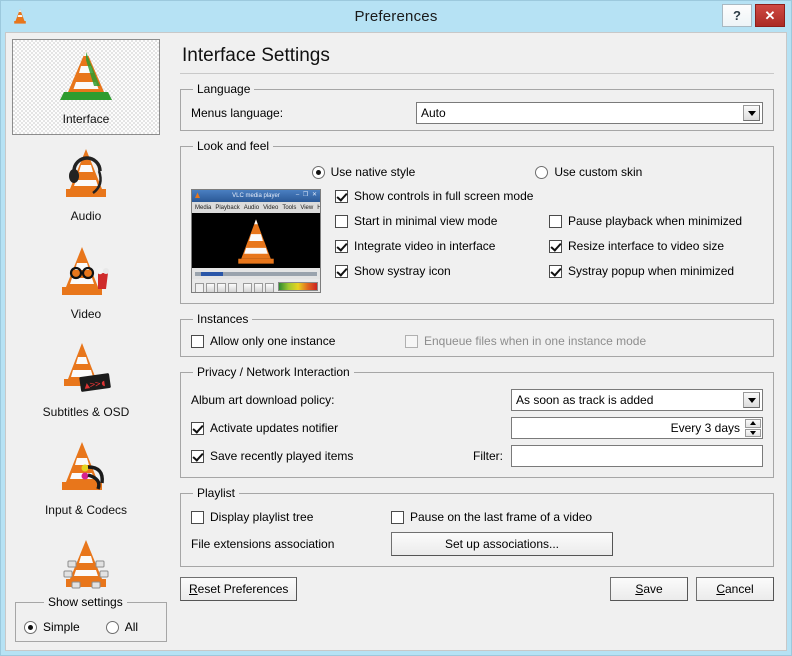 The image size is (792, 656). Describe the element at coordinates (639, 589) in the screenshot. I see `accelerator-letter: S` at that location.